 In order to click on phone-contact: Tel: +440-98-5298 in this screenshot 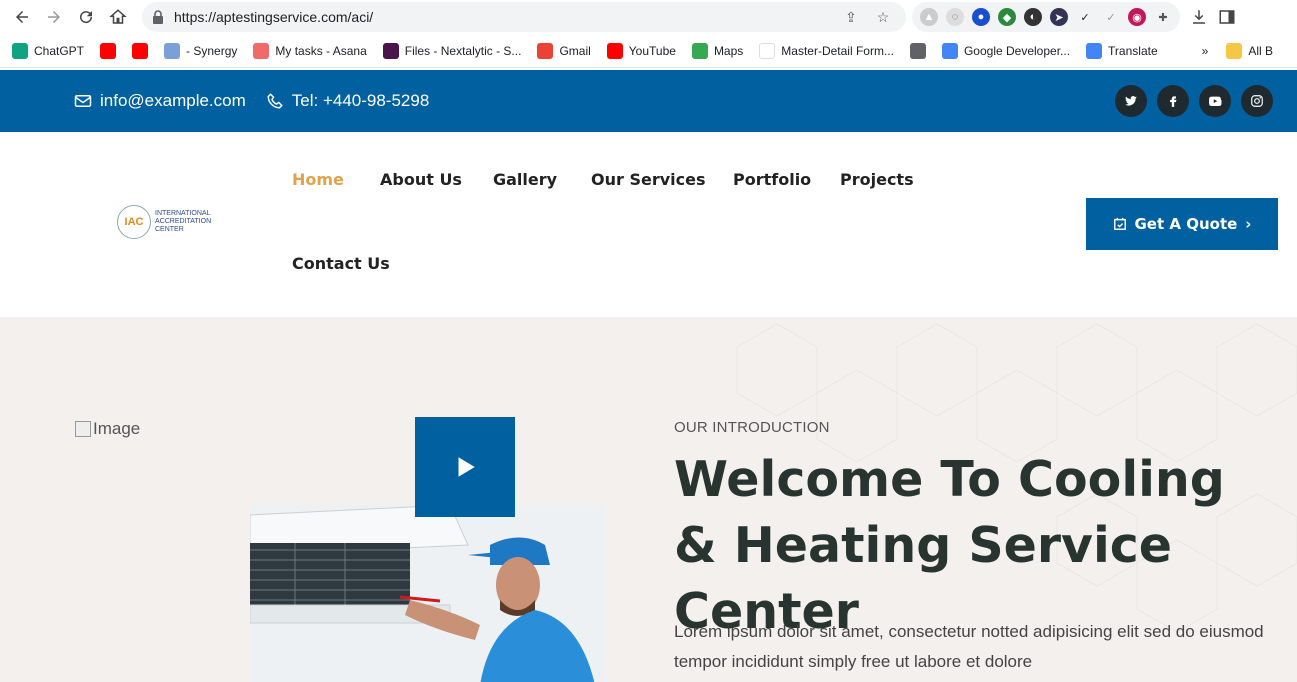, I will do `click(348, 101)`.